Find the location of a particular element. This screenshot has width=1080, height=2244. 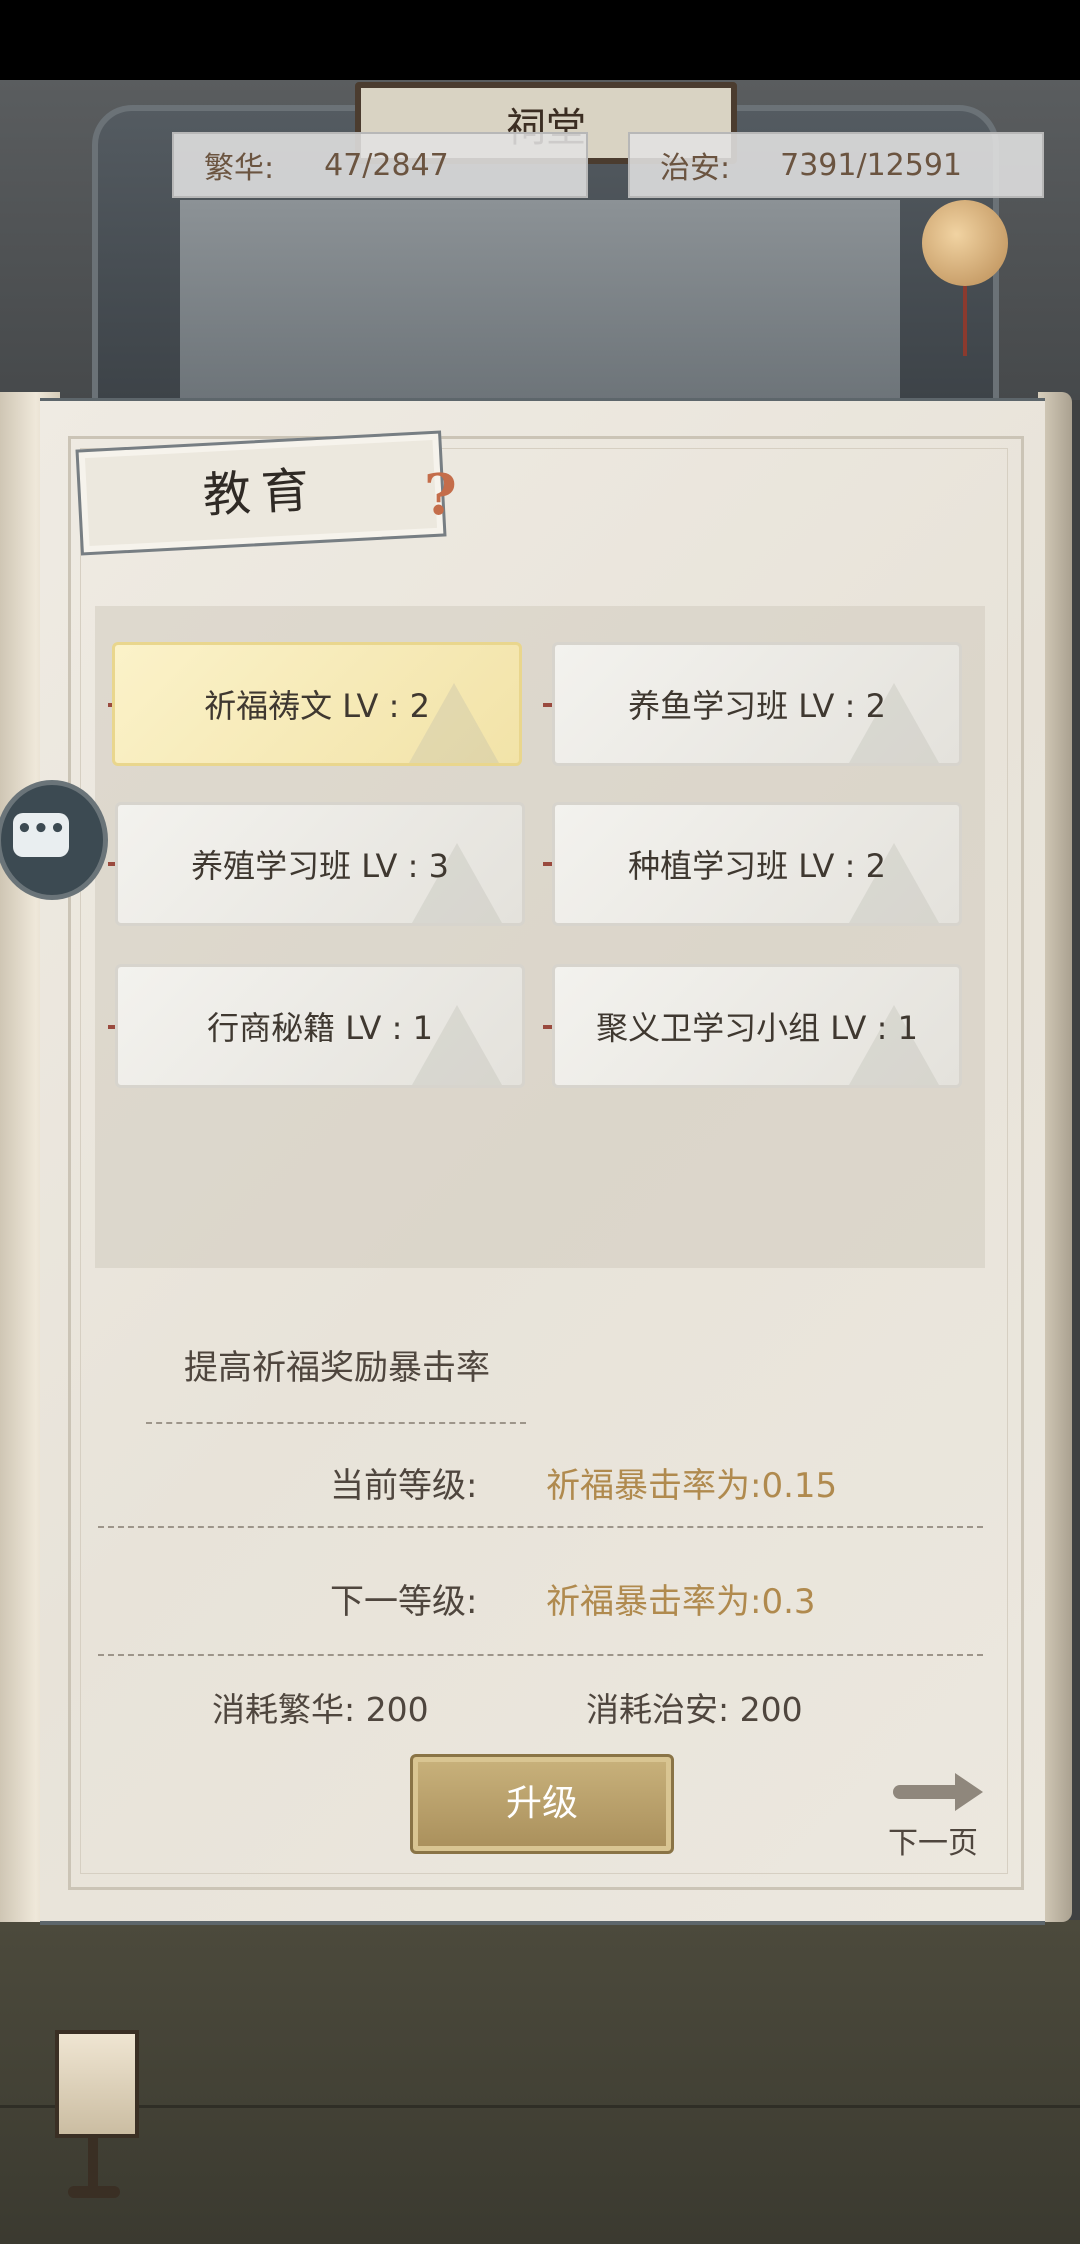

skill-card-label: 种植学习班 LV : 2 is located at coordinates (757, 866).